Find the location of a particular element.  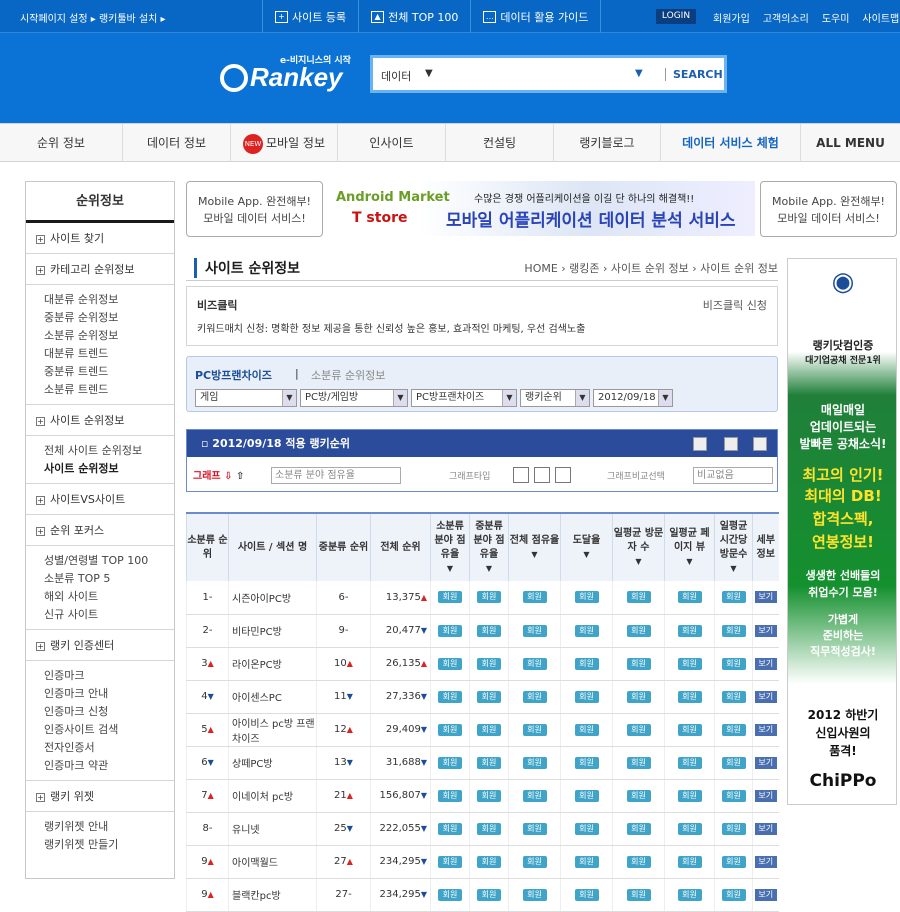

rank-type-select: 랭키순위 ▼ is located at coordinates (555, 398).